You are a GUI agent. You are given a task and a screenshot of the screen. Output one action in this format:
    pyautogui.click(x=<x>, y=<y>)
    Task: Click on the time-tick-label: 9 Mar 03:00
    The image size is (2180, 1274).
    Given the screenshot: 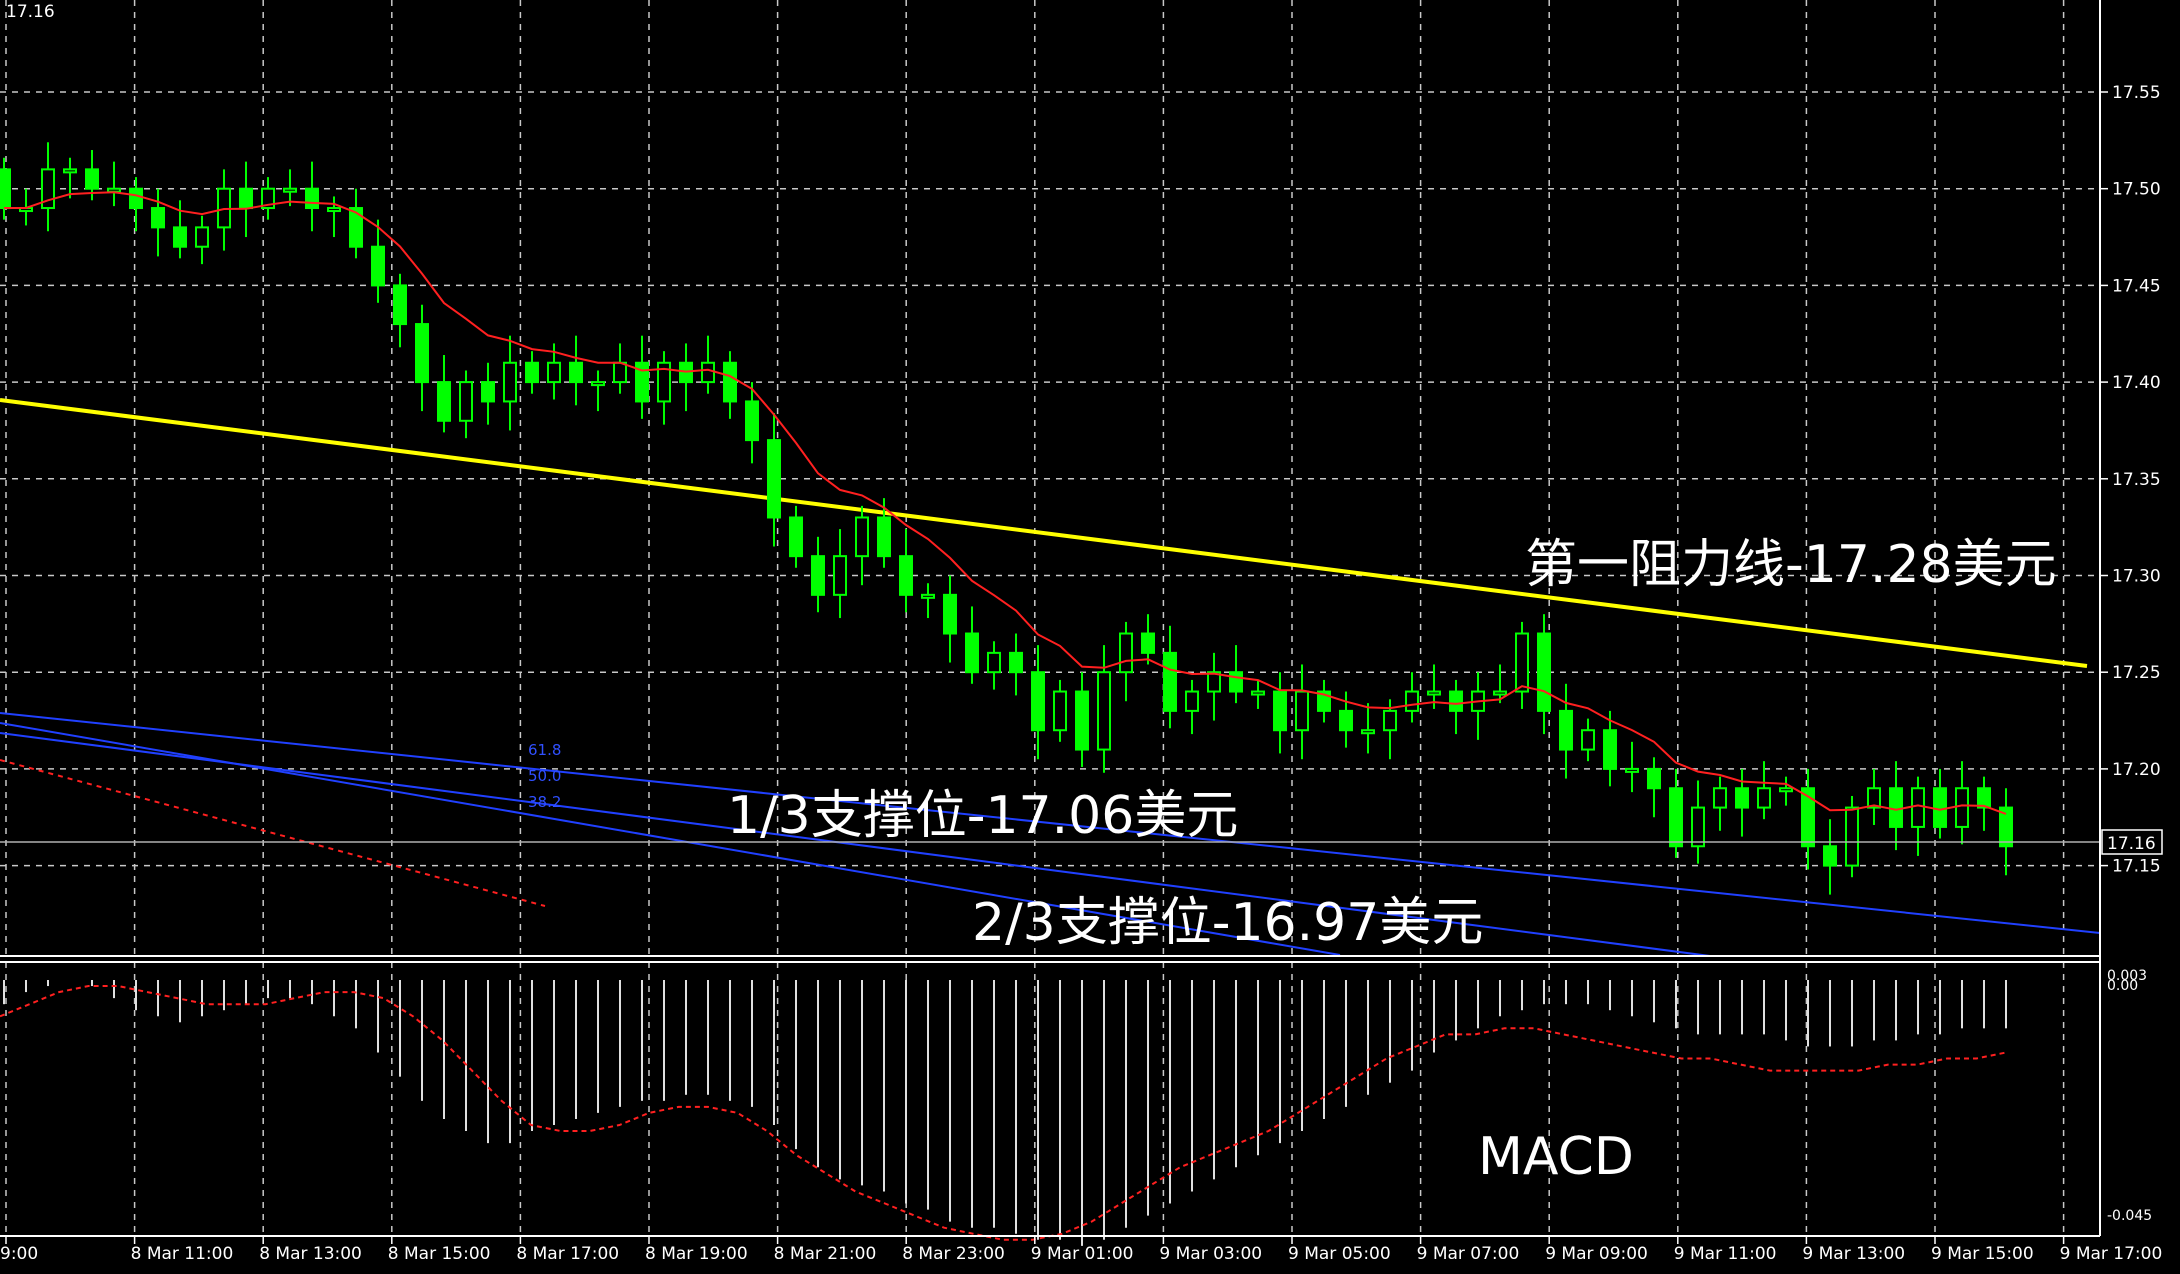 What is the action you would take?
    pyautogui.click(x=1210, y=1254)
    